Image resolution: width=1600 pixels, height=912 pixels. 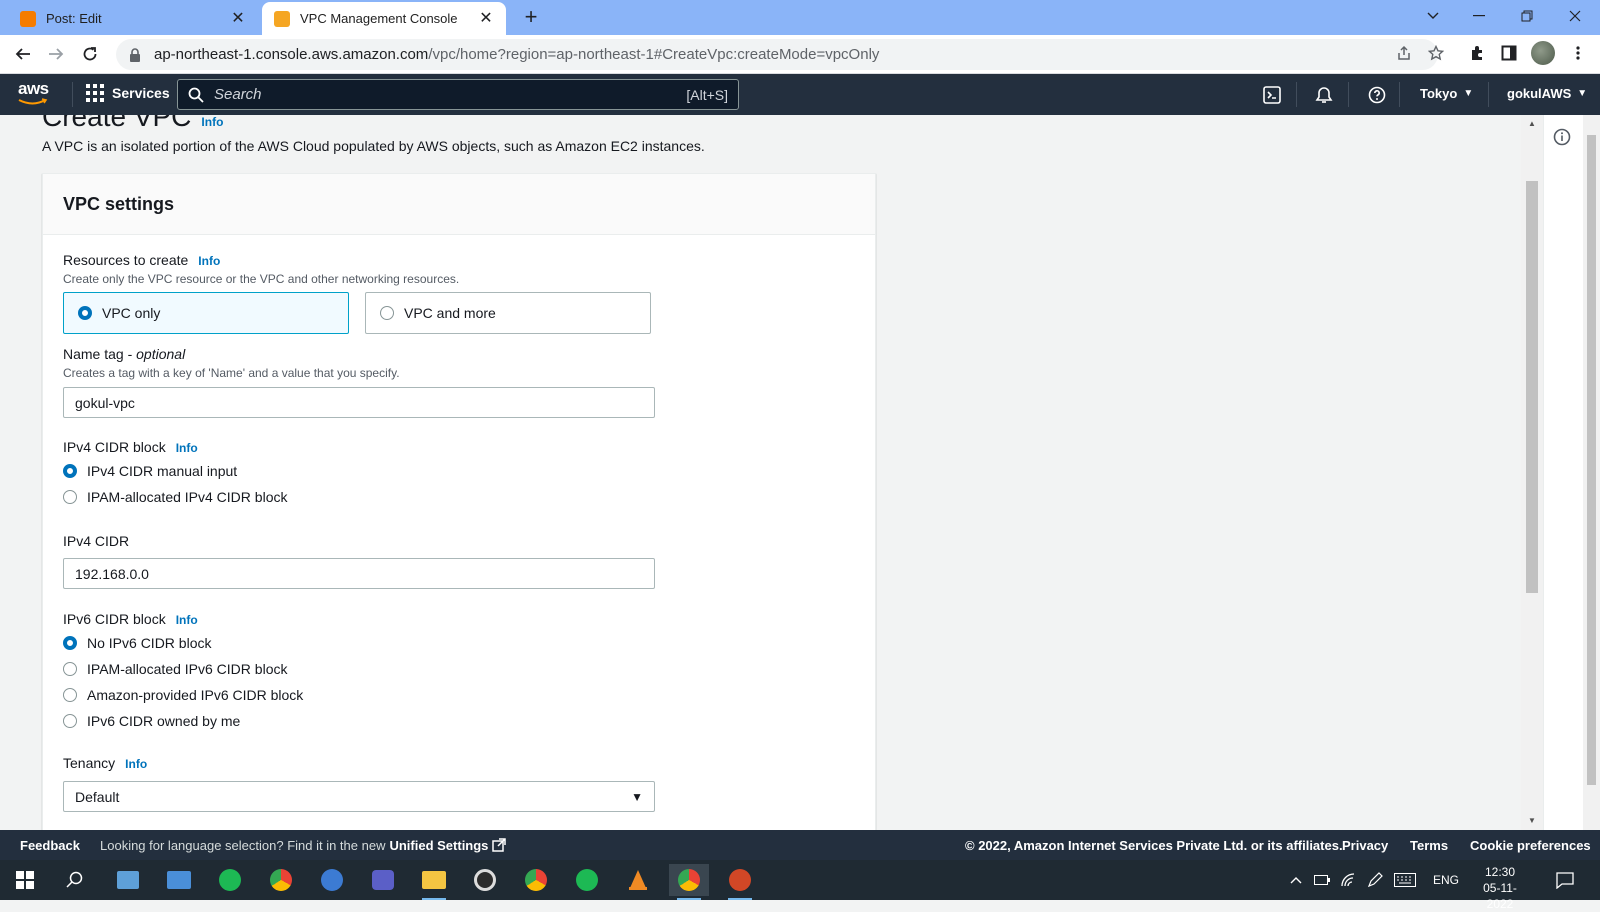 I want to click on taskbar-clock: 12:30 05-11-2022, so click(x=1500, y=888).